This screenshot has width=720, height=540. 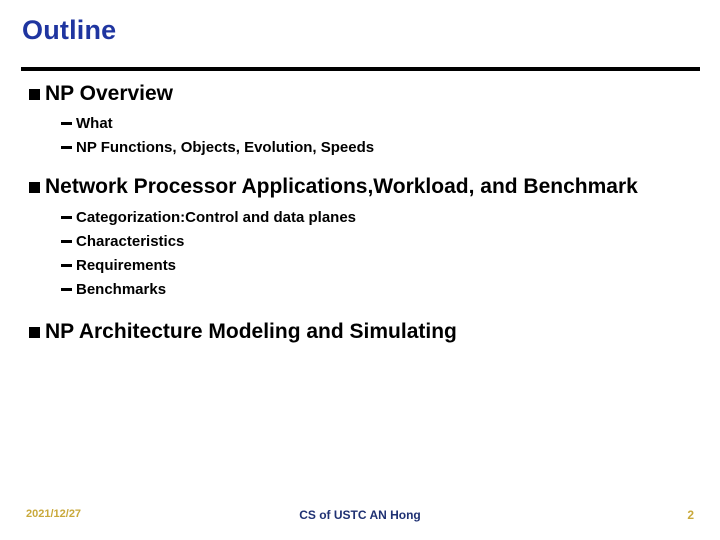 I want to click on slide-footer: 2021/12/27 CS of USTC AN Hong 2, so click(x=360, y=520).